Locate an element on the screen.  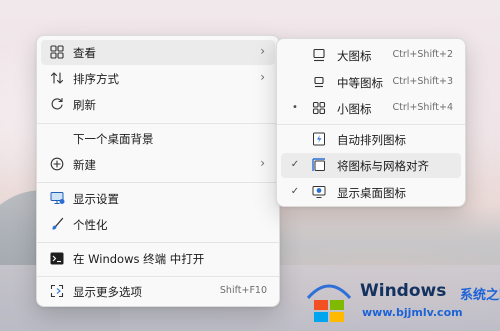
auto-arrange-icon is located at coordinates (319, 139).